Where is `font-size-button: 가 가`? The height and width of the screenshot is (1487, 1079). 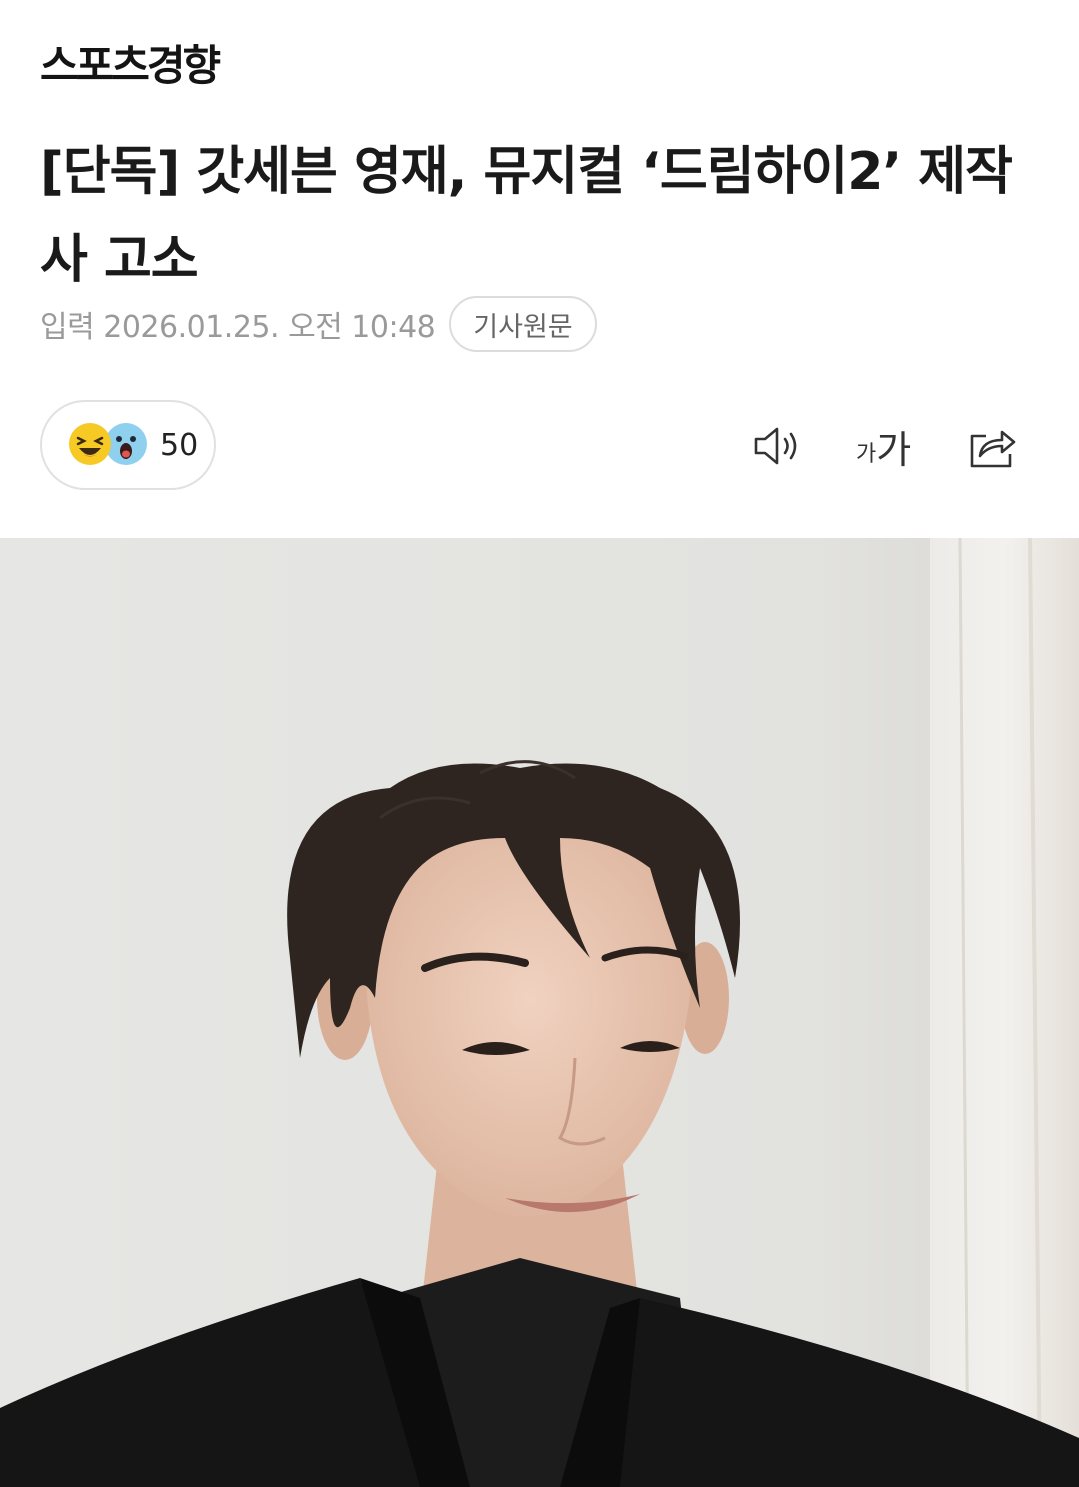
font-size-button: 가 가 is located at coordinates (883, 446).